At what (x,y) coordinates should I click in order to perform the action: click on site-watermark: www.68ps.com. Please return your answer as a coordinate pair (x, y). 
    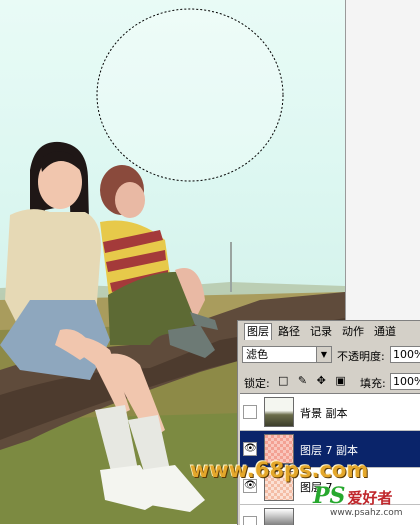
    Looking at the image, I should click on (279, 470).